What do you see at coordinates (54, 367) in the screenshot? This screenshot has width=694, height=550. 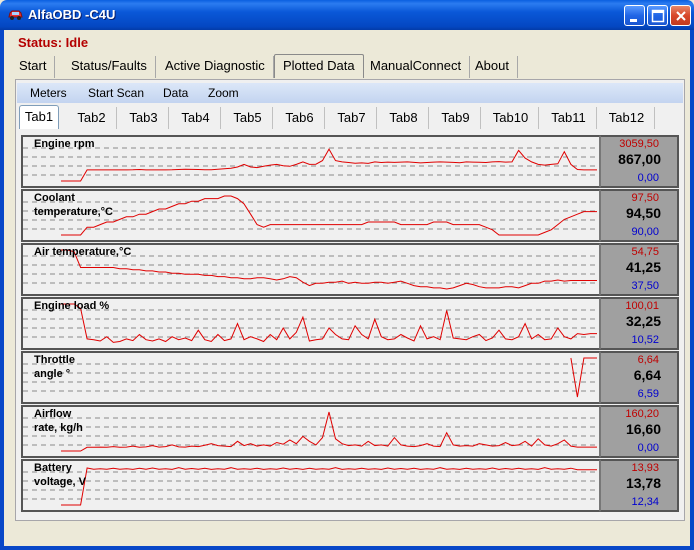 I see `chart-label: Throttle angle °` at bounding box center [54, 367].